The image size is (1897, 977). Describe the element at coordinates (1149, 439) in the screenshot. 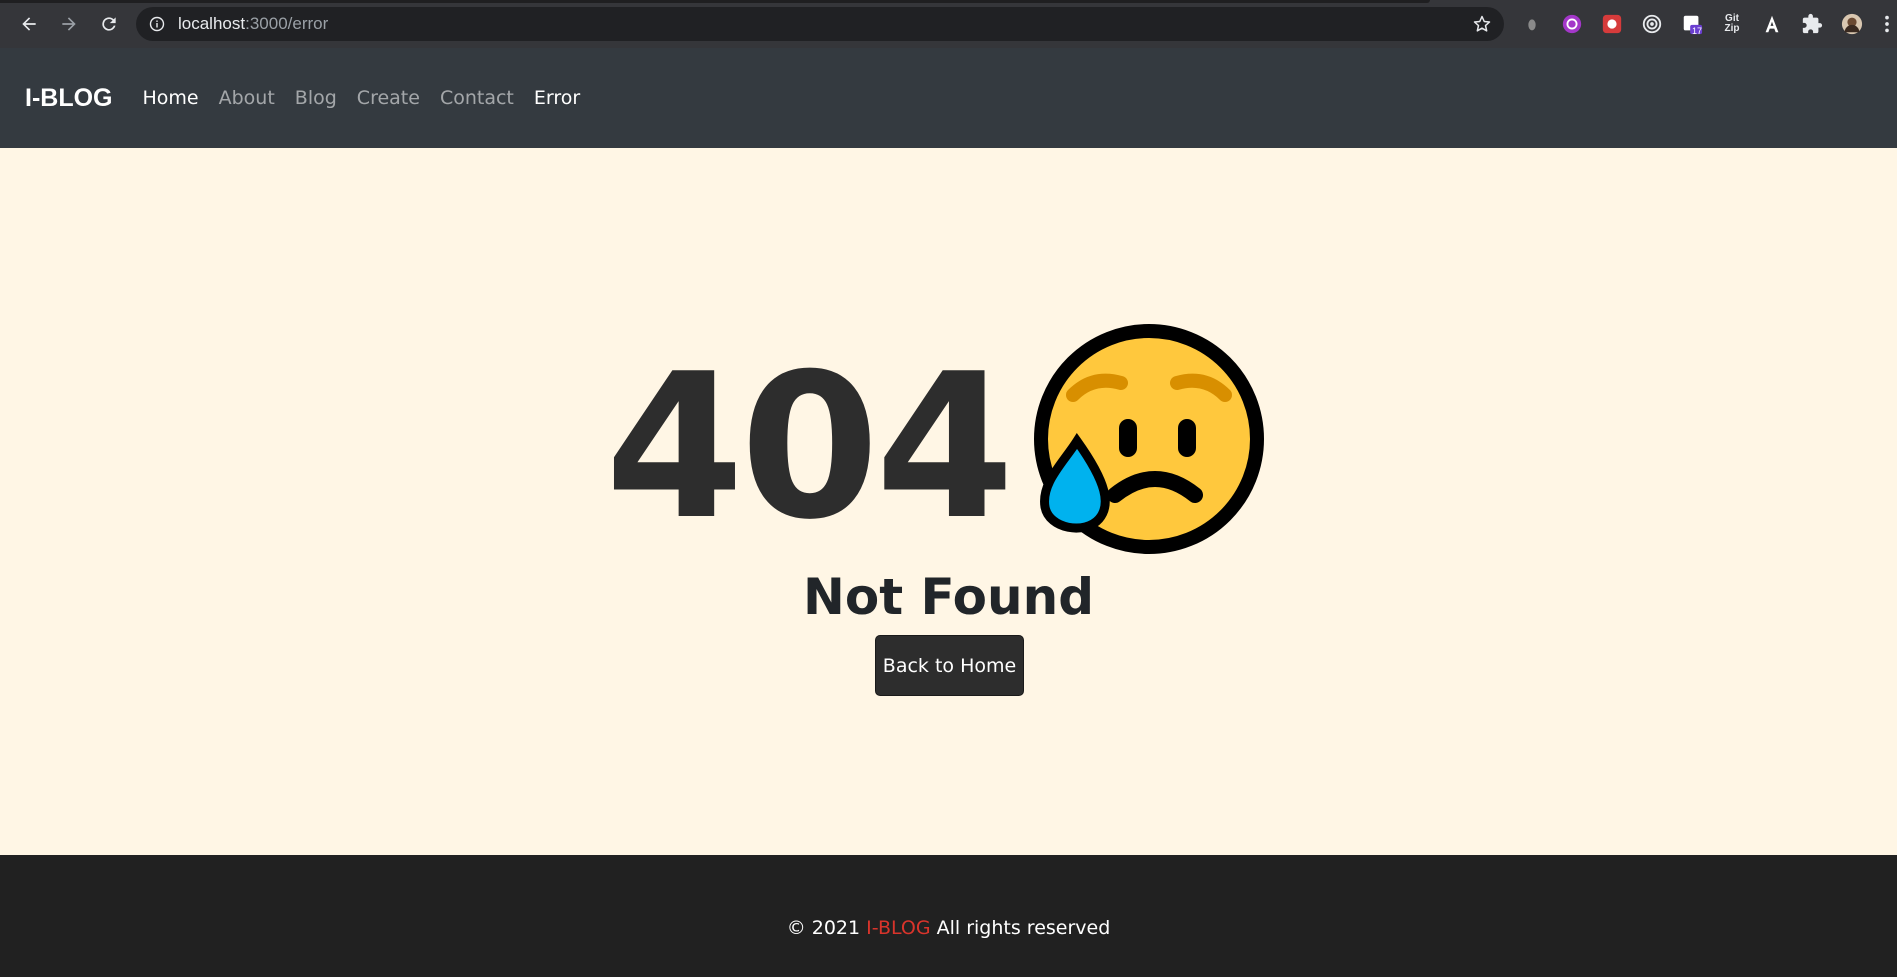

I see `sad-relieved-face-icon` at that location.